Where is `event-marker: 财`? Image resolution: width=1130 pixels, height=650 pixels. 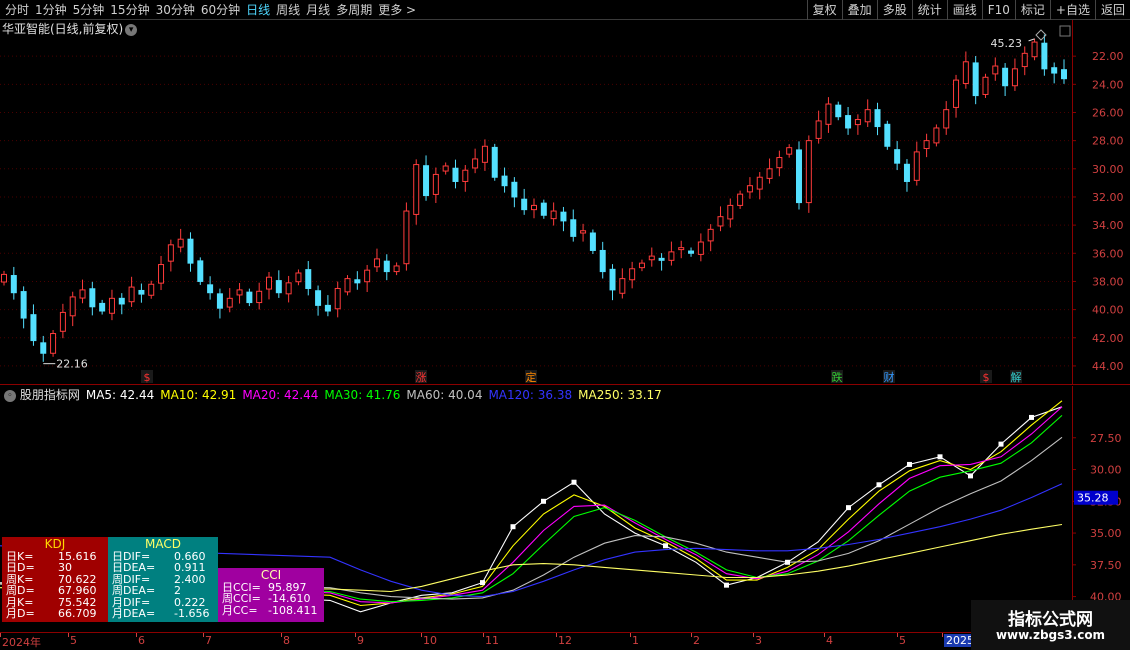
event-marker: 财 is located at coordinates (889, 377).